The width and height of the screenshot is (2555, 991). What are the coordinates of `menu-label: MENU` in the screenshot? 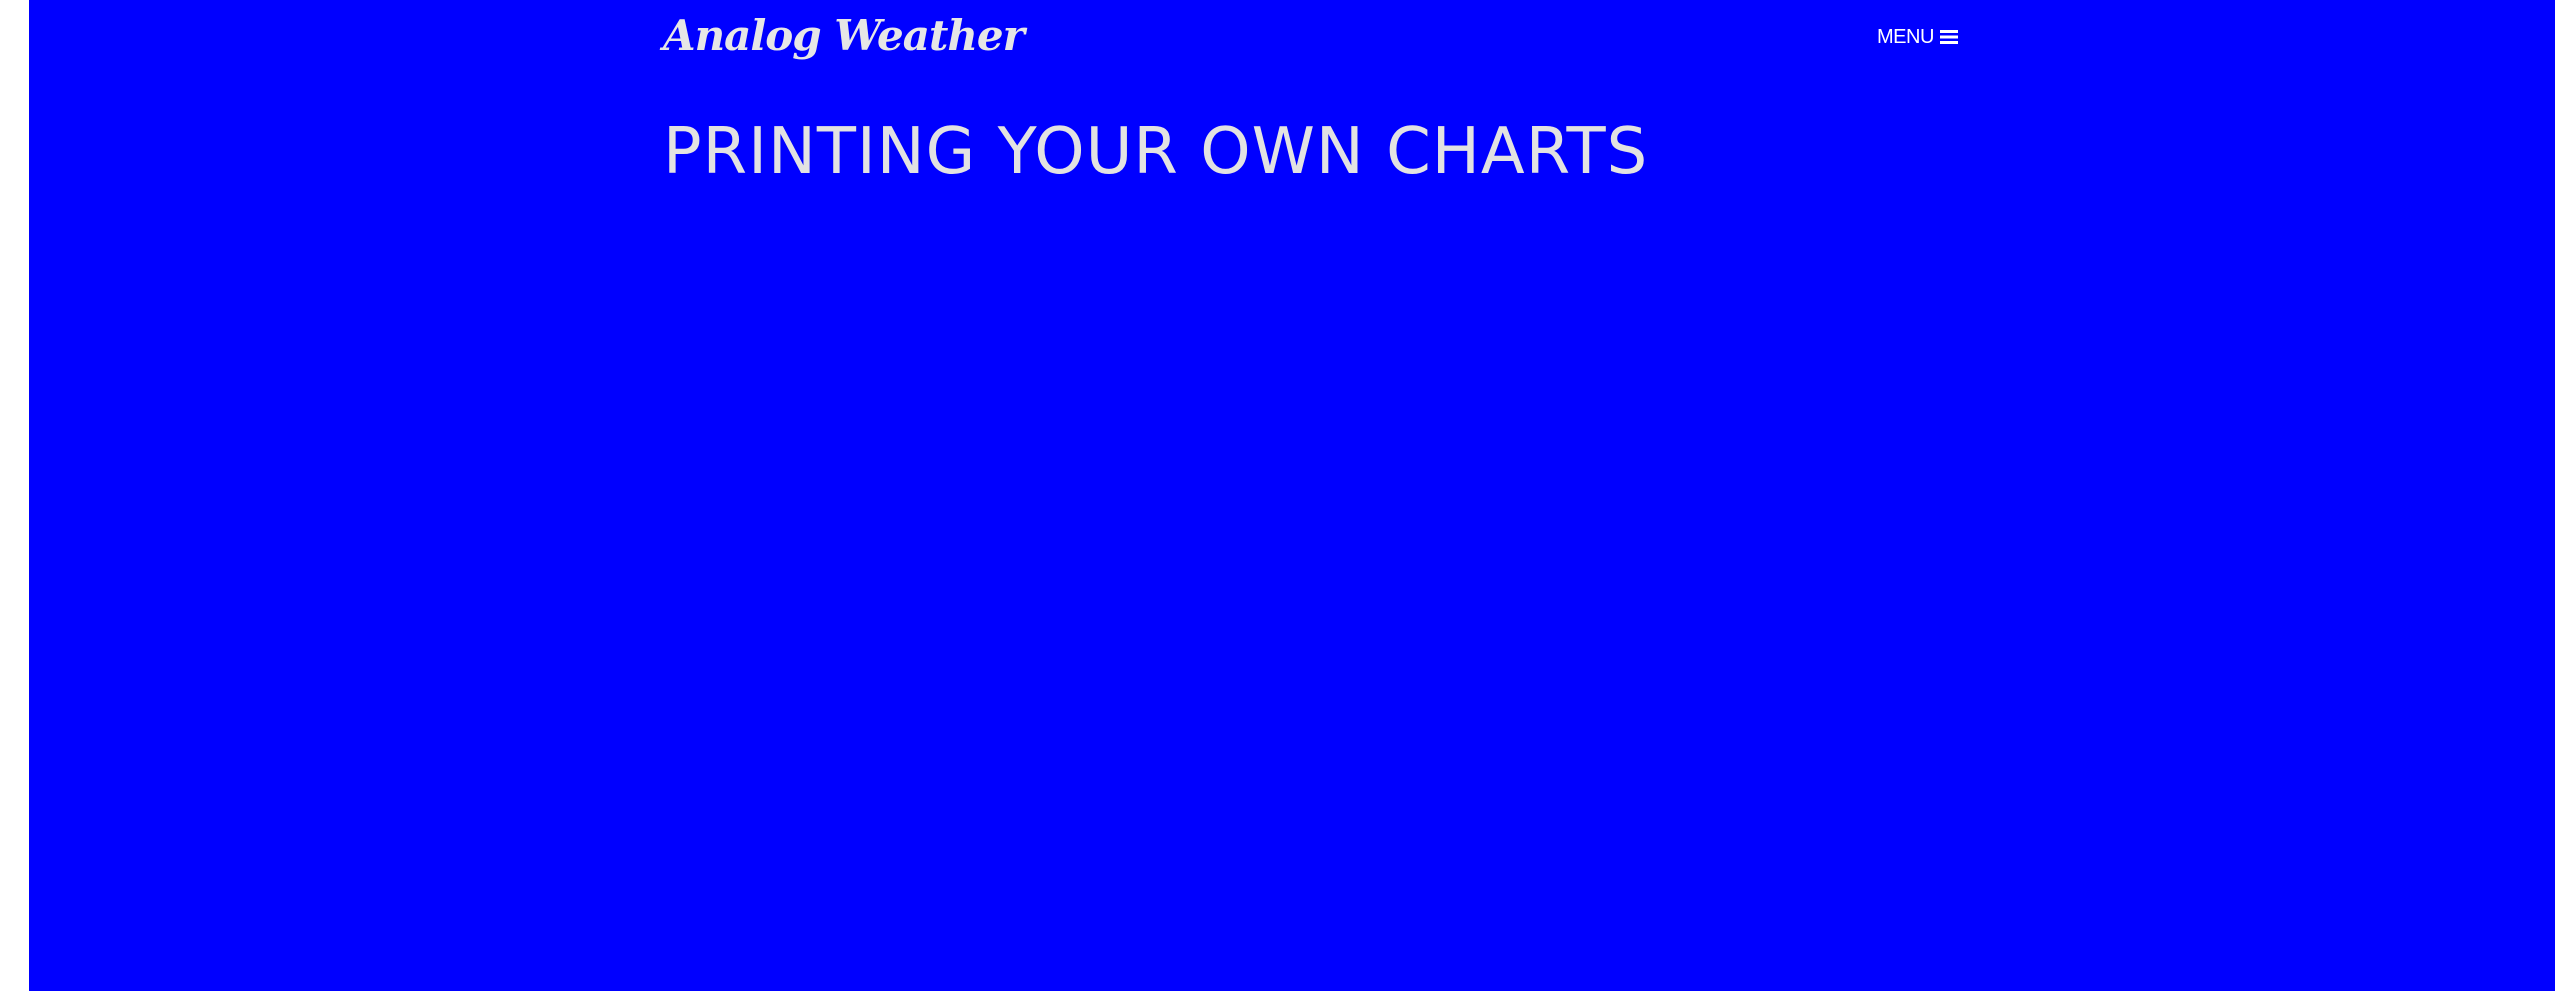 It's located at (1905, 36).